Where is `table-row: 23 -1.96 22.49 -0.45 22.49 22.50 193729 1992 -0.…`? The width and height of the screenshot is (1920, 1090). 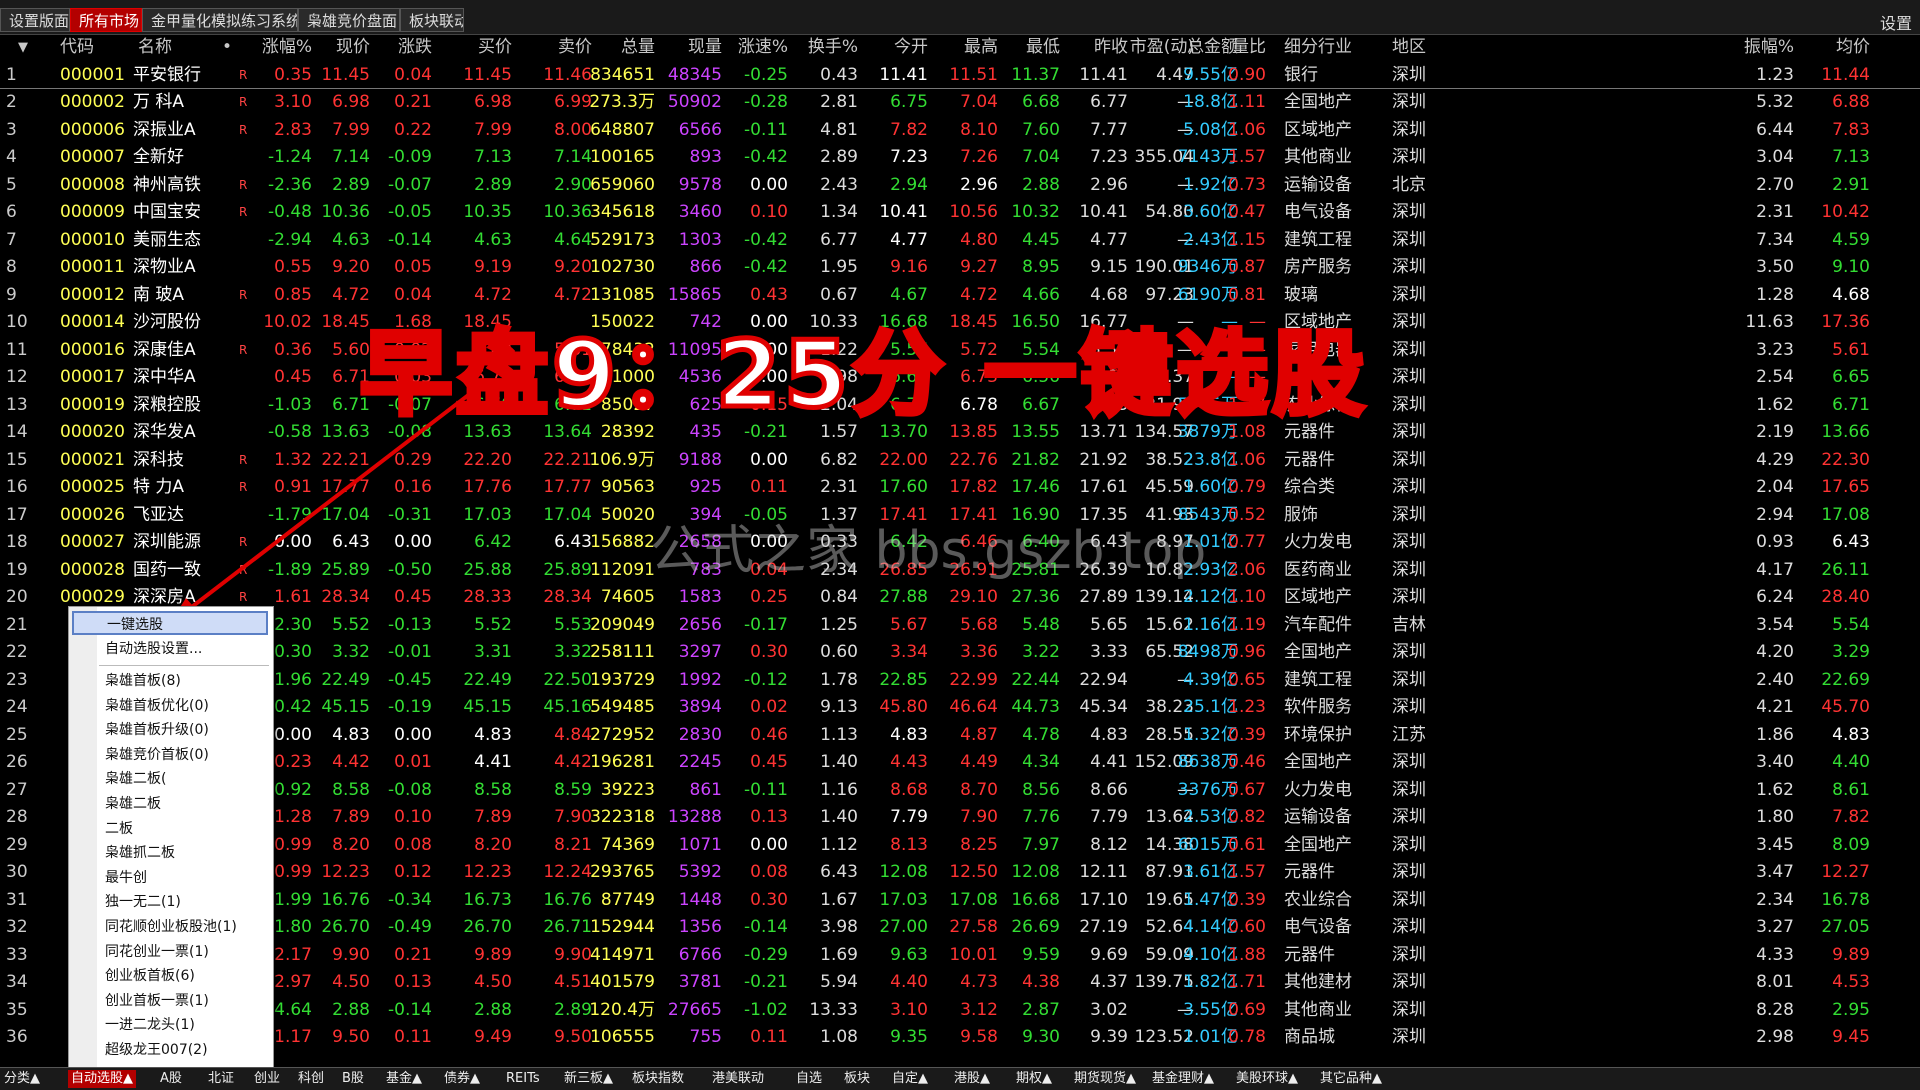 table-row: 23 -1.96 22.49 -0.45 22.49 22.50 193729 1992 -0.… is located at coordinates (960, 681).